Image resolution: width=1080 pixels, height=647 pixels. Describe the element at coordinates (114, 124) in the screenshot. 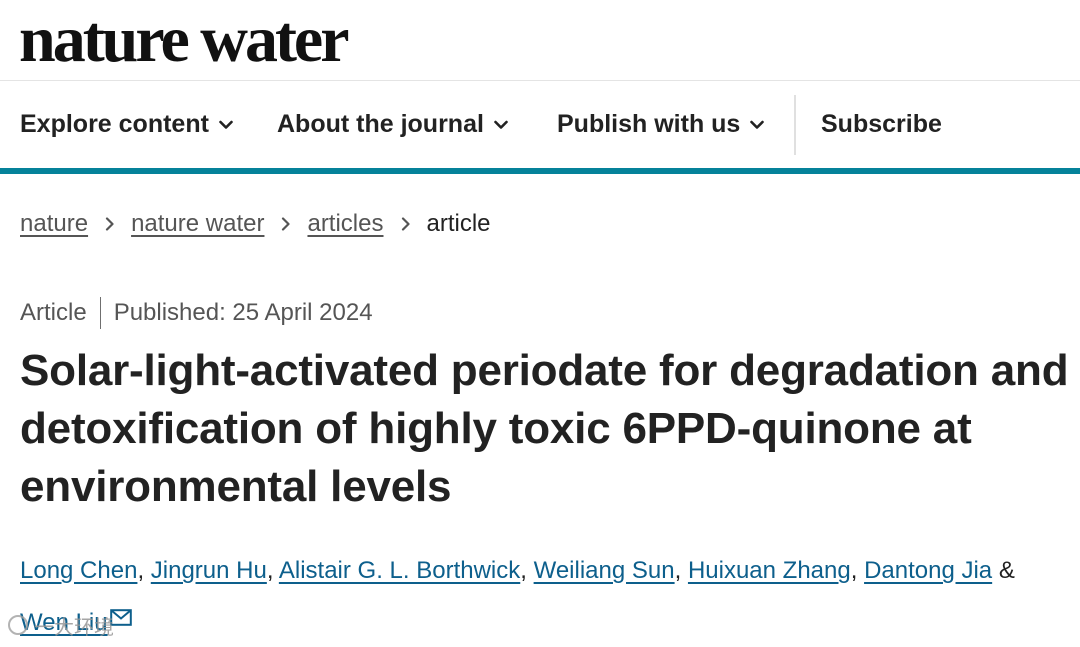

I see `nav-explore-content-label: Explore content` at that location.